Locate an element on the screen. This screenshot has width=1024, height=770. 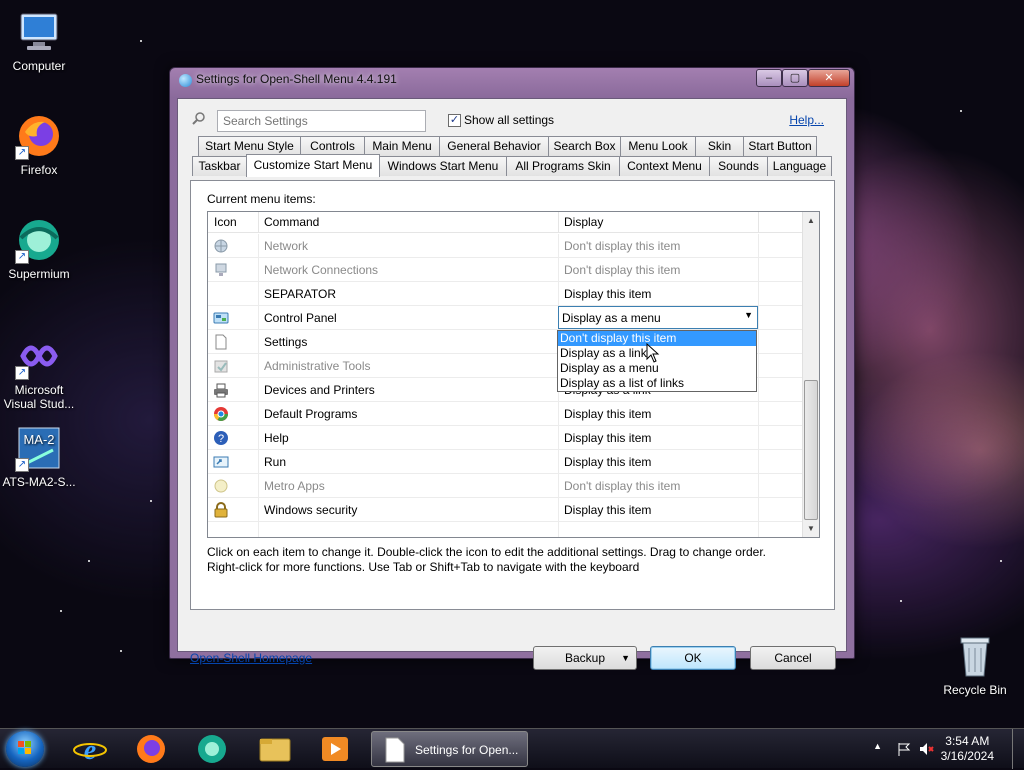
display-combo-value: Display as a menu is located at coordinates (611, 318).